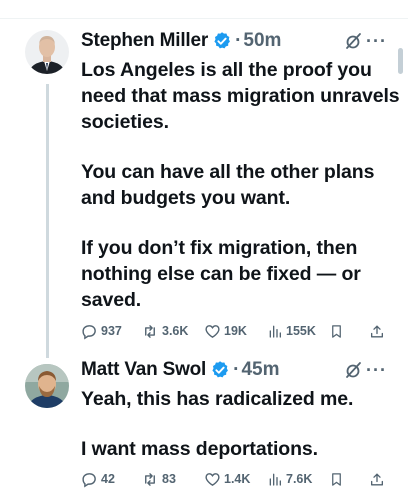  Describe the element at coordinates (108, 479) in the screenshot. I see `reply-count: 42` at that location.